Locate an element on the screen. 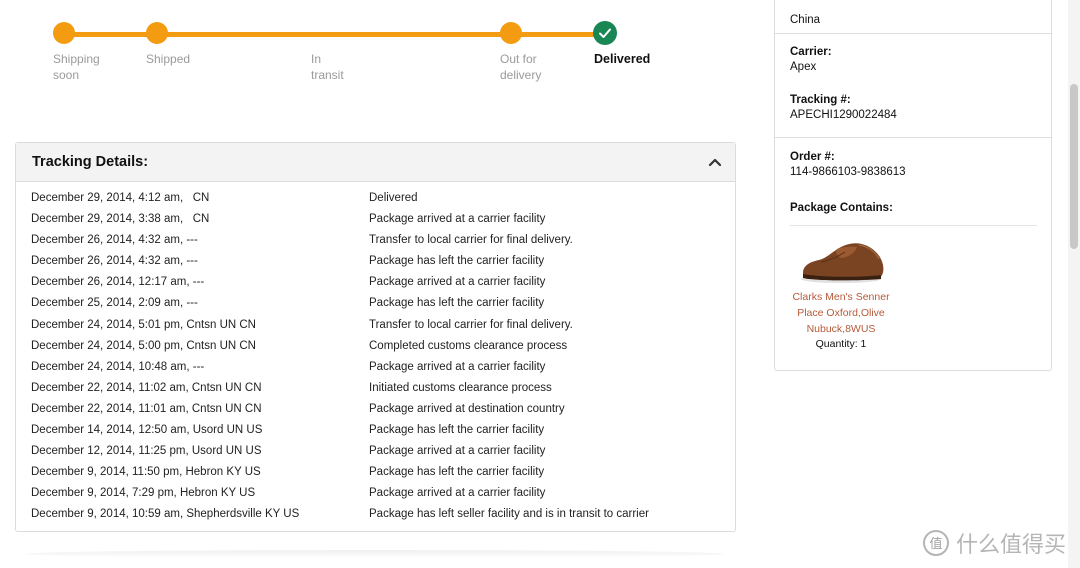  chevron-up-icon is located at coordinates (715, 162).